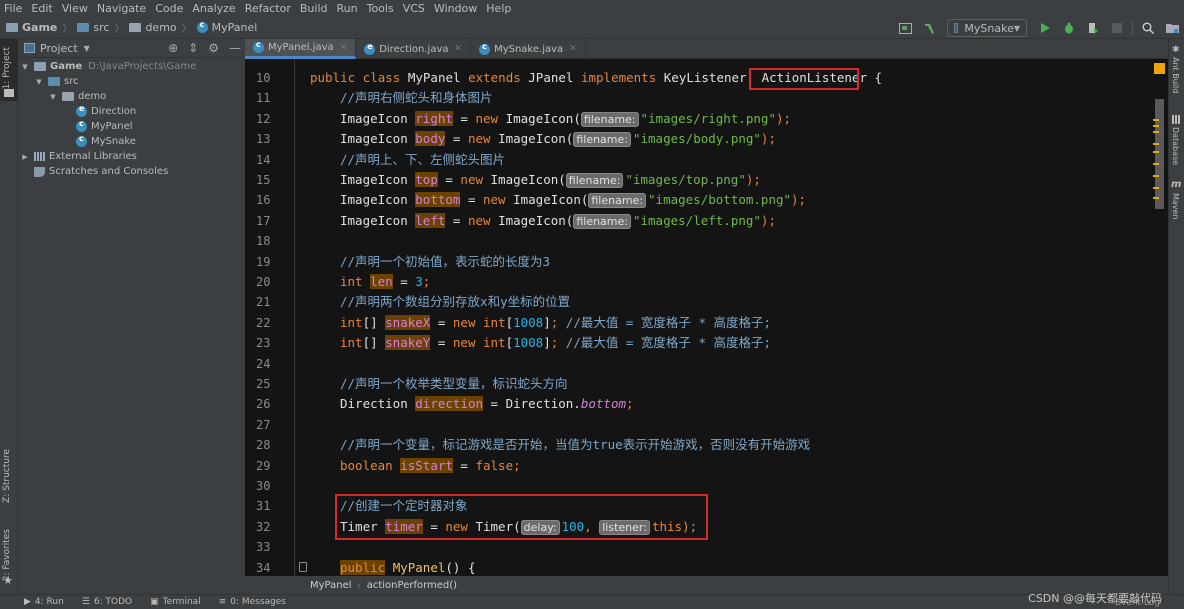 The height and width of the screenshot is (609, 1184). I want to click on search-icon, so click(1148, 28).